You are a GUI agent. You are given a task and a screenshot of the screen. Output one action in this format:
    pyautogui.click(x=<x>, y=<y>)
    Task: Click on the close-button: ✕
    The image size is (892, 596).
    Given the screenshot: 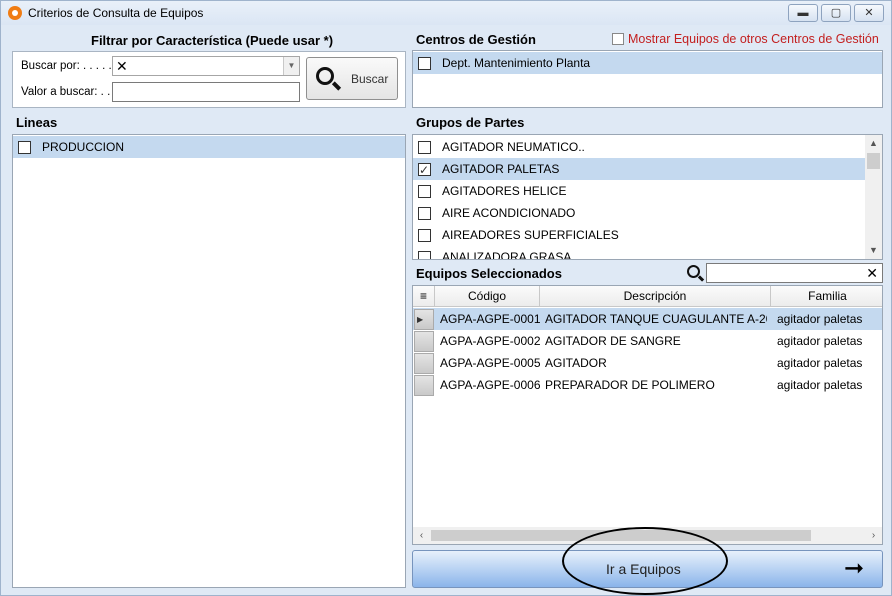 What is the action you would take?
    pyautogui.click(x=869, y=13)
    